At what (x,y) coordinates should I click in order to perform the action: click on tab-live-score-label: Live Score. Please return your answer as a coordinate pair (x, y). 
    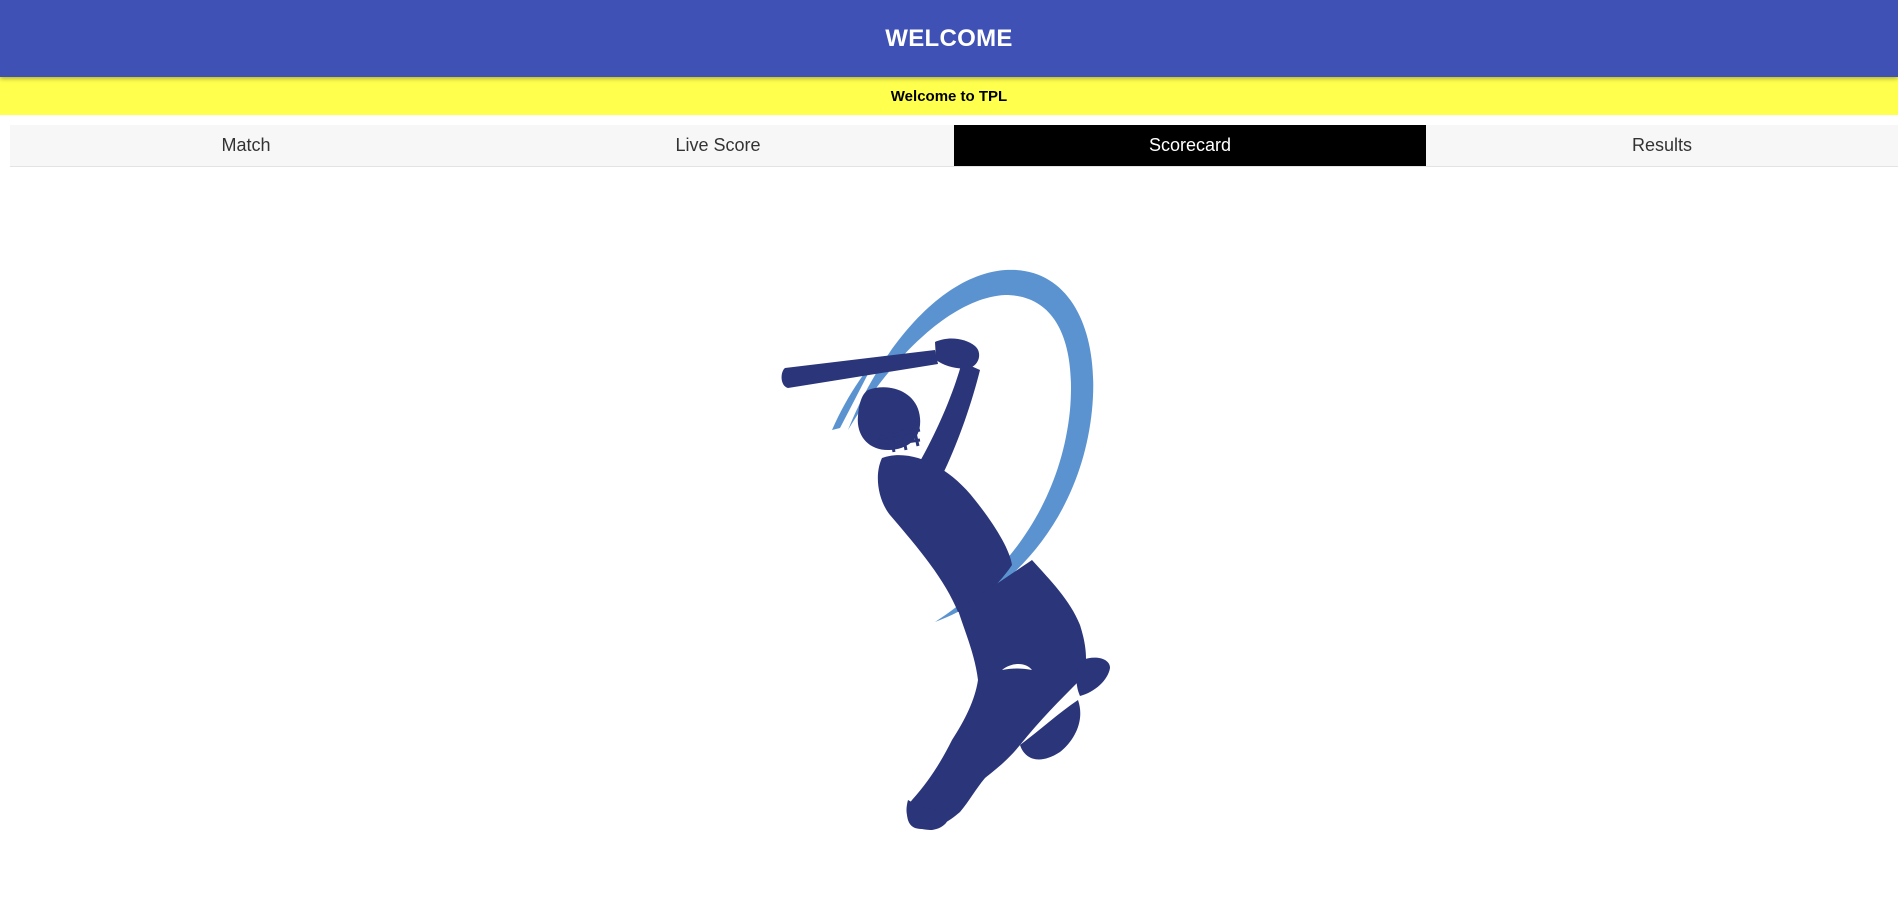
    Looking at the image, I should click on (718, 145).